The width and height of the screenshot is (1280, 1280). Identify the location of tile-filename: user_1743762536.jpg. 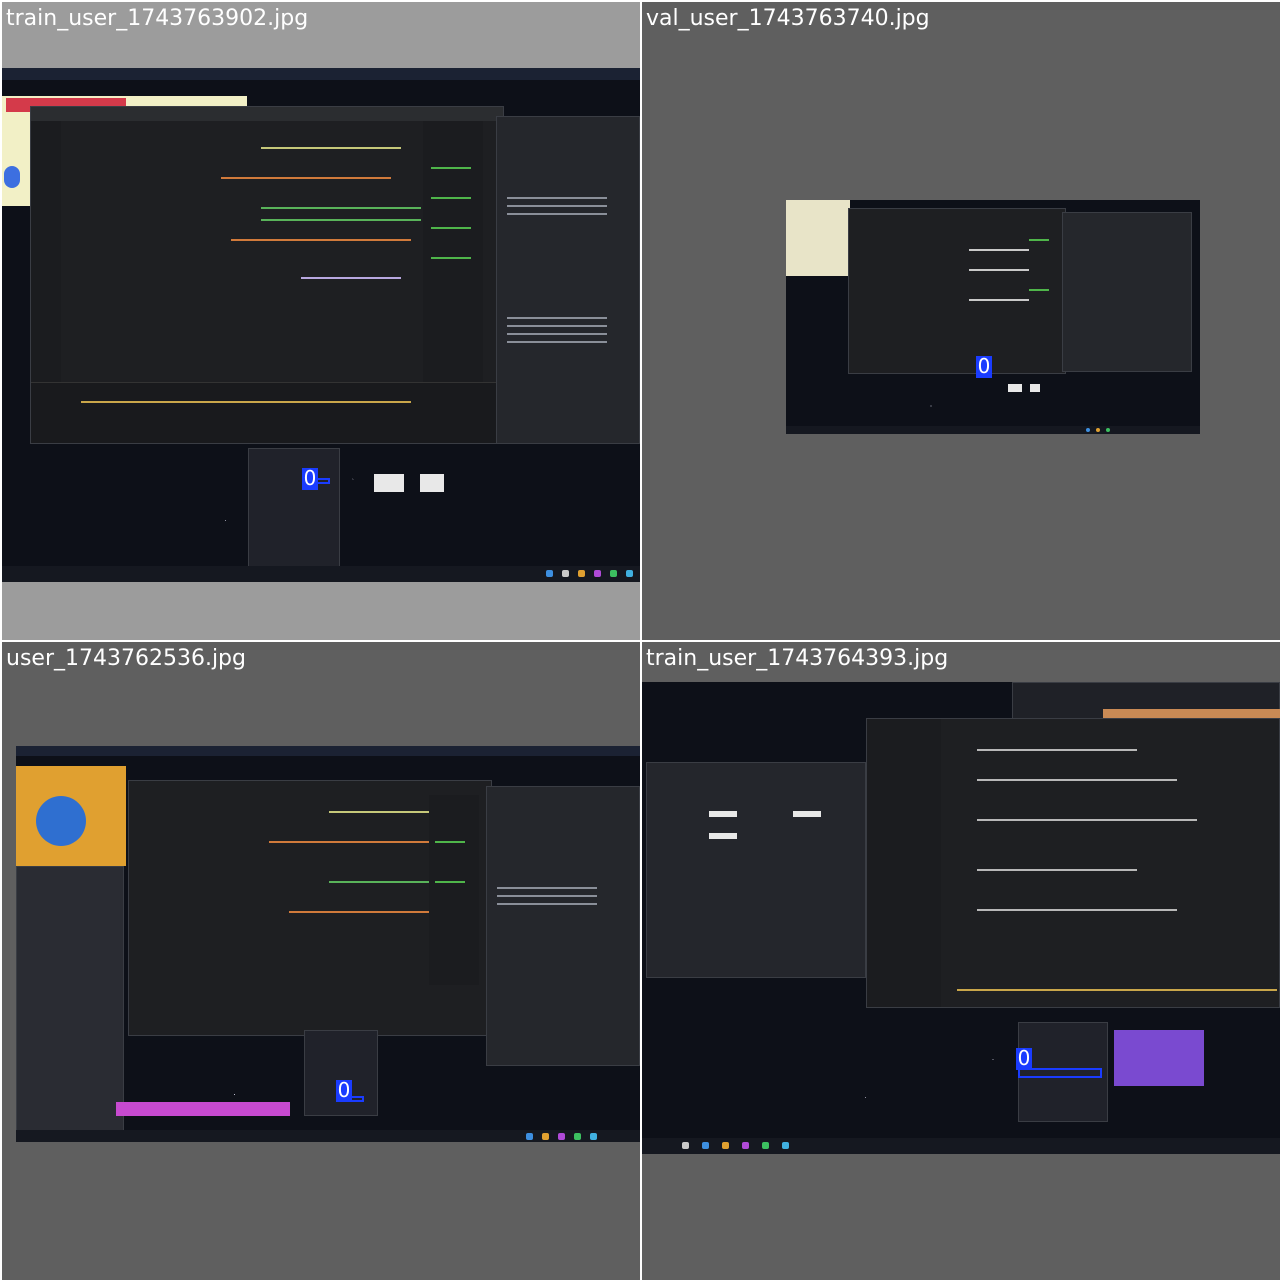
(126, 658).